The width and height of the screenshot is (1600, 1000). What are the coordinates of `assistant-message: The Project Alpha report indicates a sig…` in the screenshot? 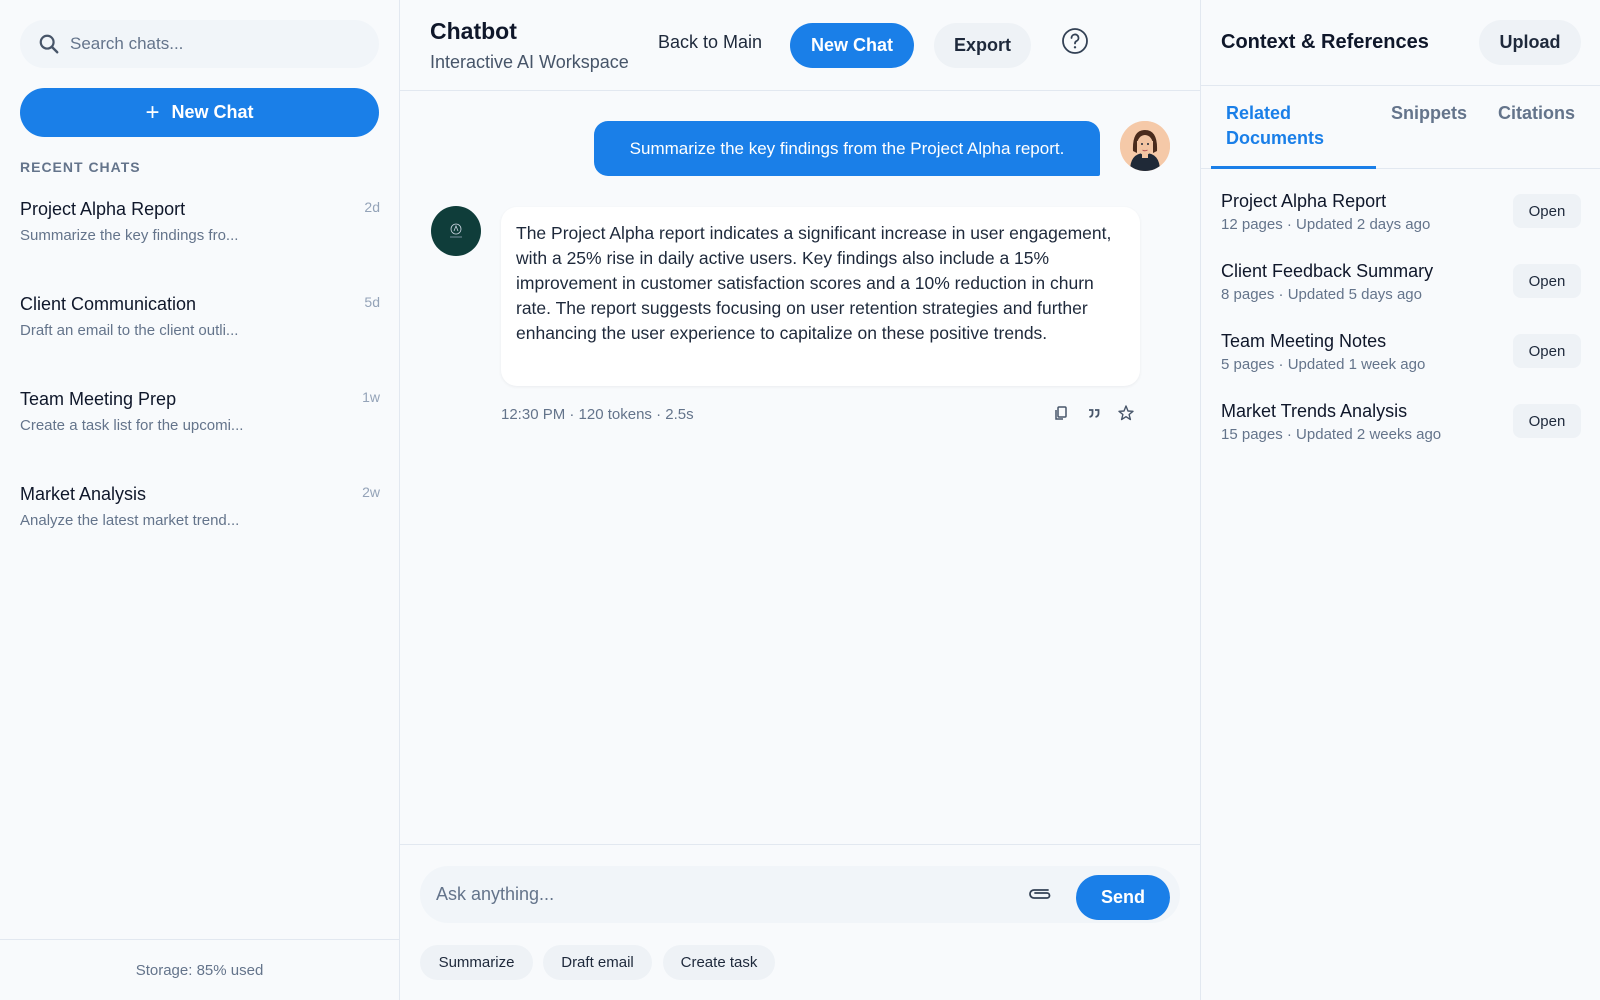 It's located at (820, 296).